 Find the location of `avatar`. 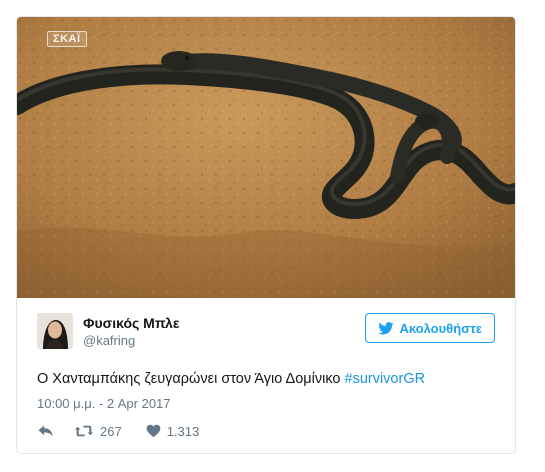

avatar is located at coordinates (55, 331).